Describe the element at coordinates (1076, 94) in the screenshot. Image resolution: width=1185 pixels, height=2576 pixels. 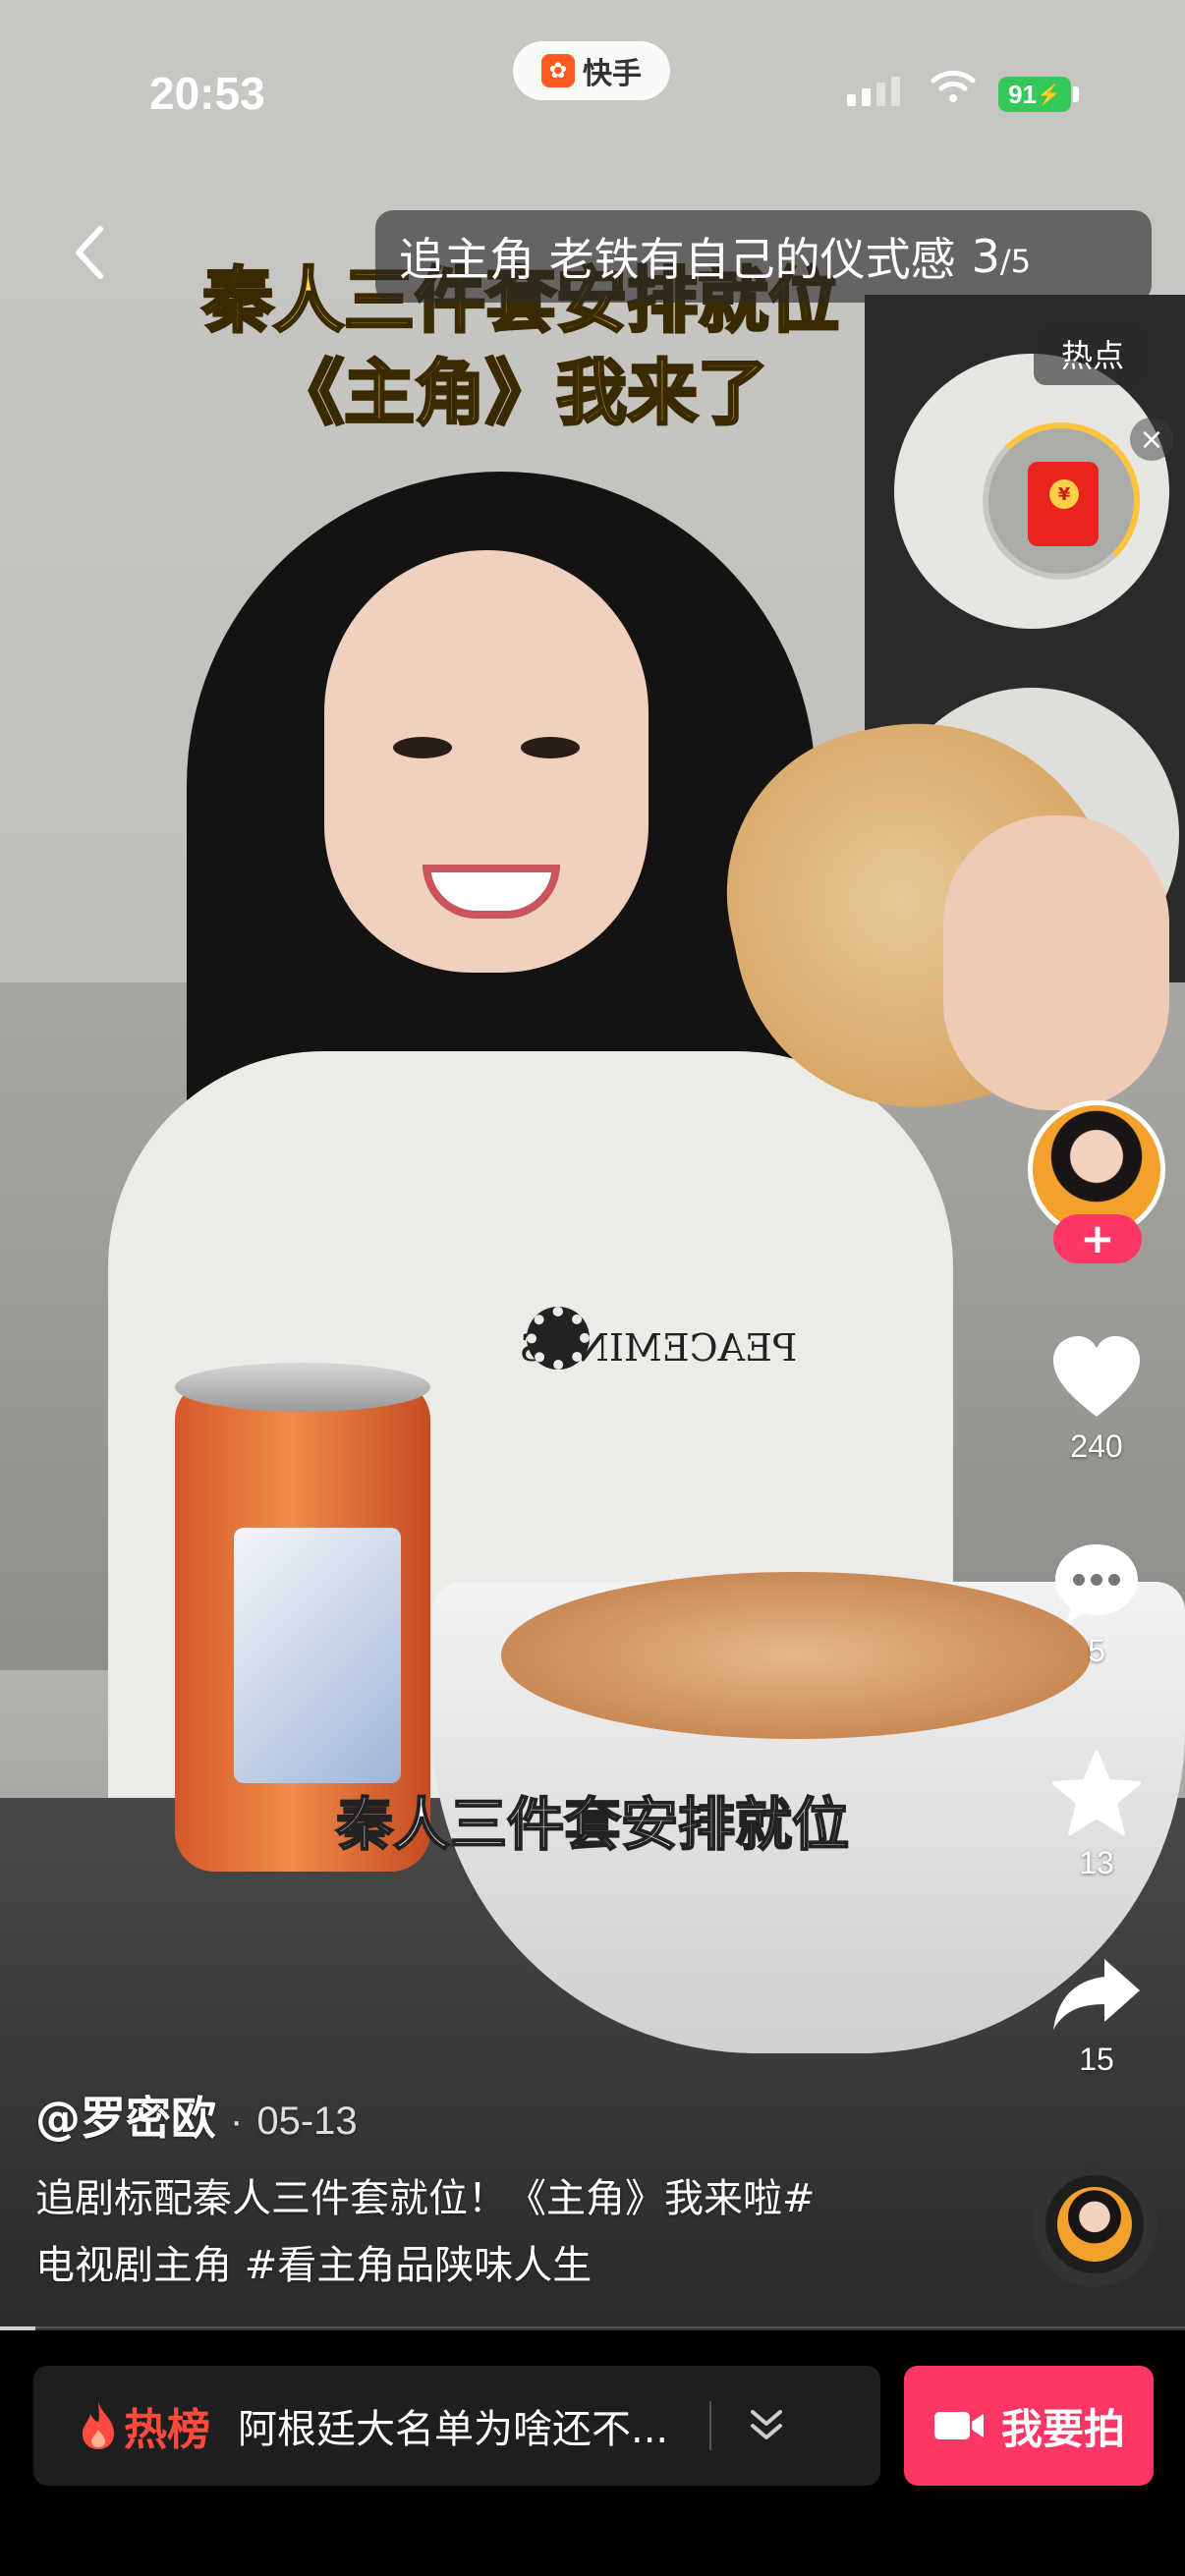
I see `battery-nub` at that location.